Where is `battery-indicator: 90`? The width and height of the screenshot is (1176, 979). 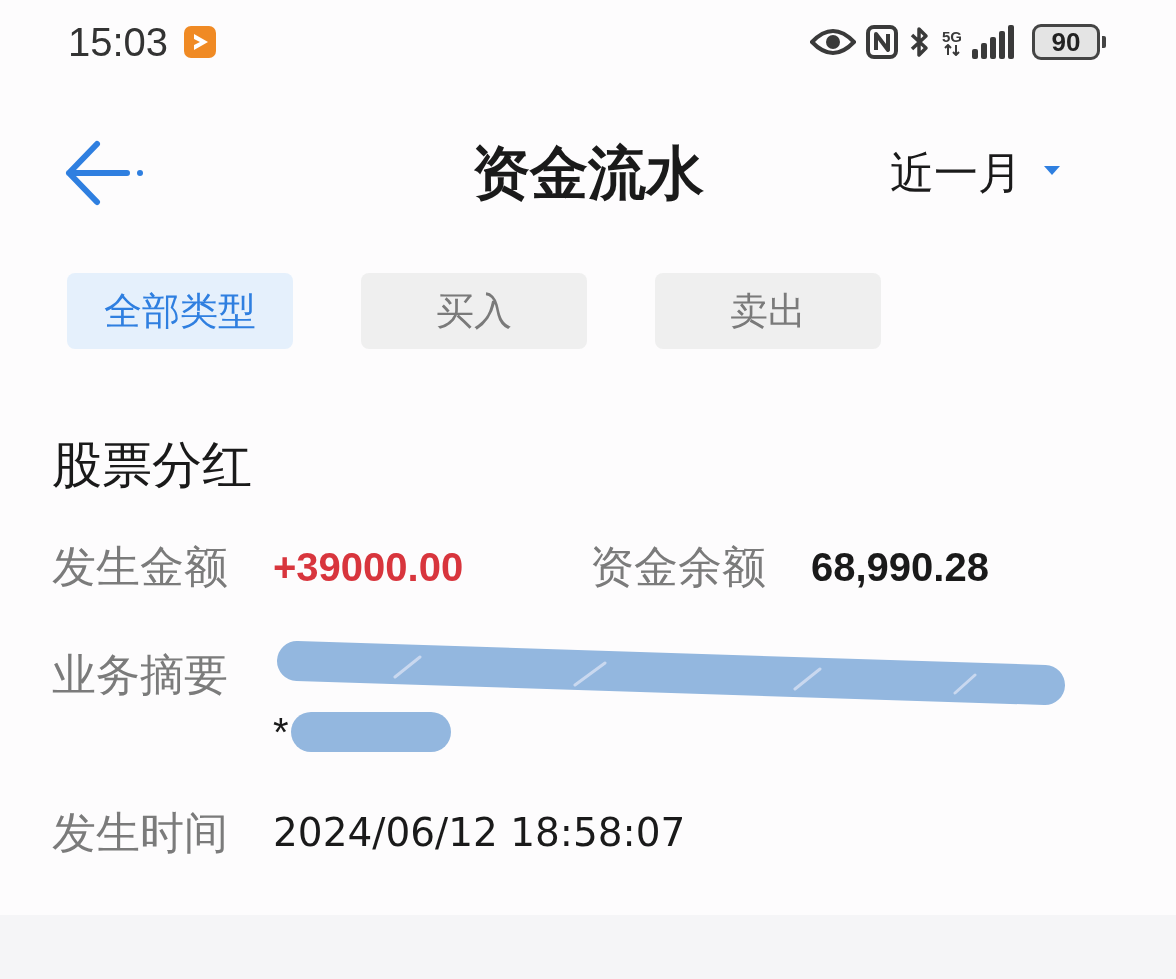 battery-indicator: 90 is located at coordinates (1069, 42).